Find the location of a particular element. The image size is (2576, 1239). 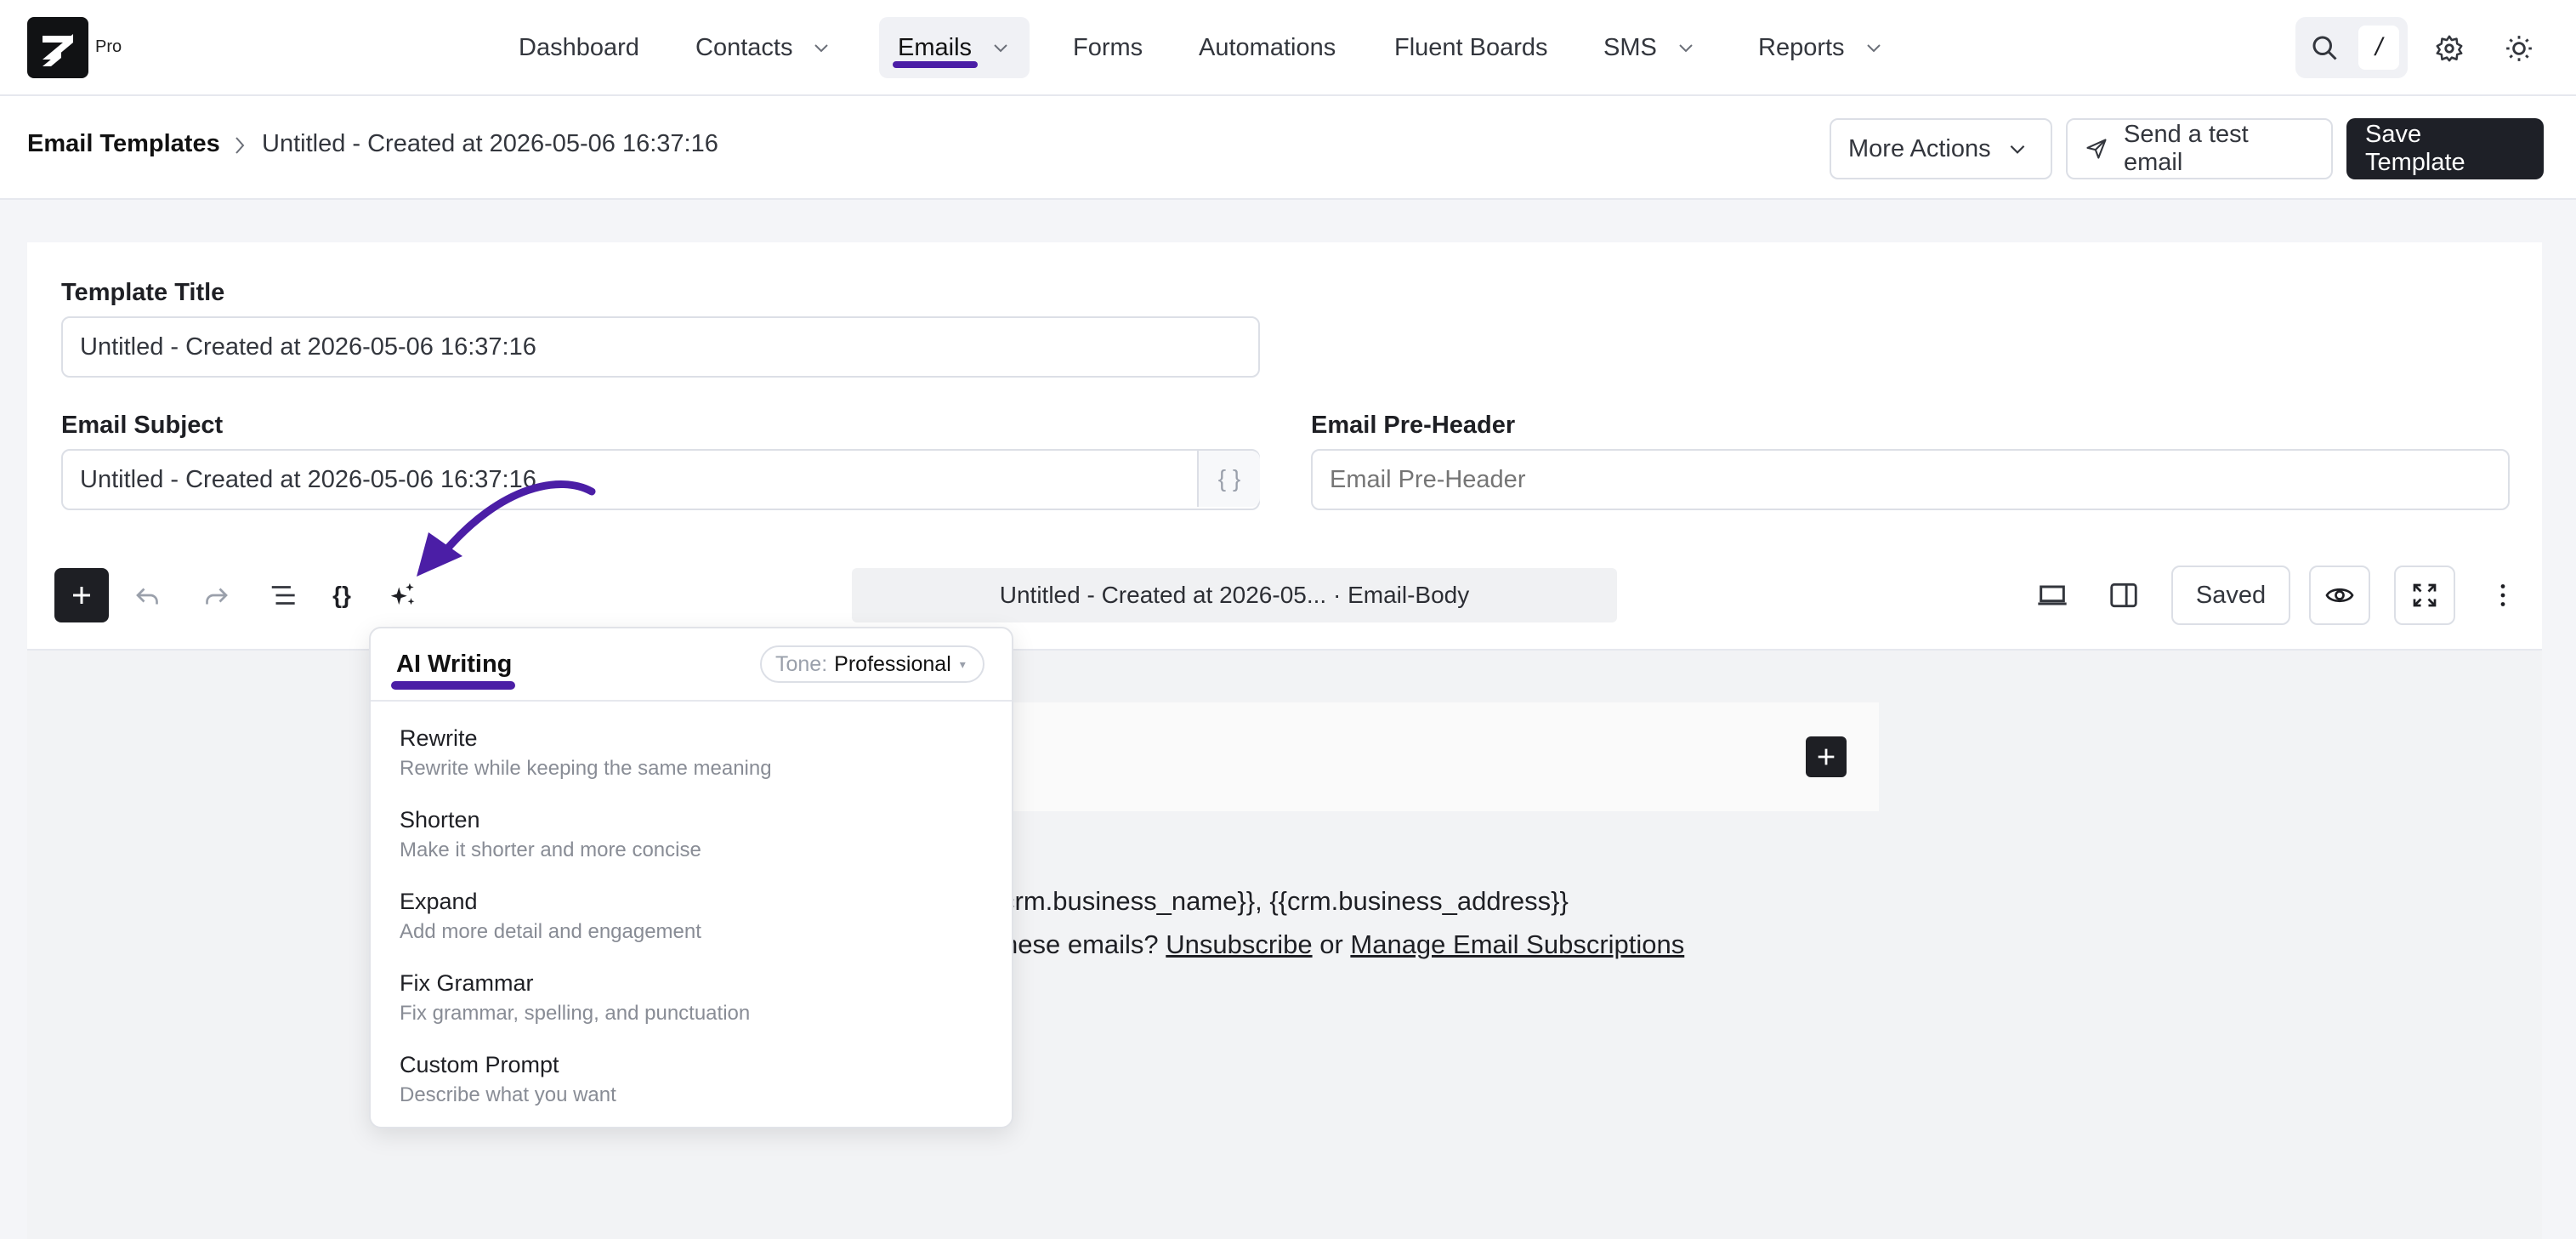

ai-action-desc: Add more detail and engagement is located at coordinates (550, 932).